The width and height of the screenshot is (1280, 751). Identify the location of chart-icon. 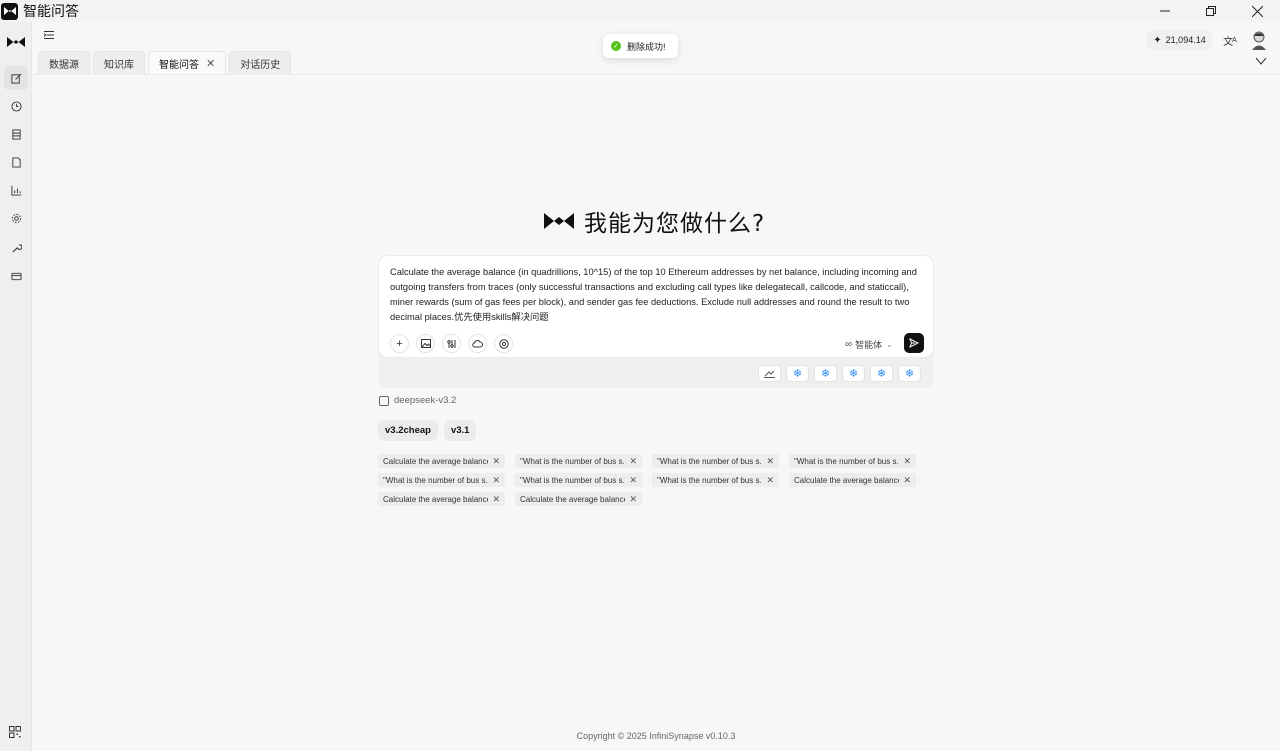
(15, 190).